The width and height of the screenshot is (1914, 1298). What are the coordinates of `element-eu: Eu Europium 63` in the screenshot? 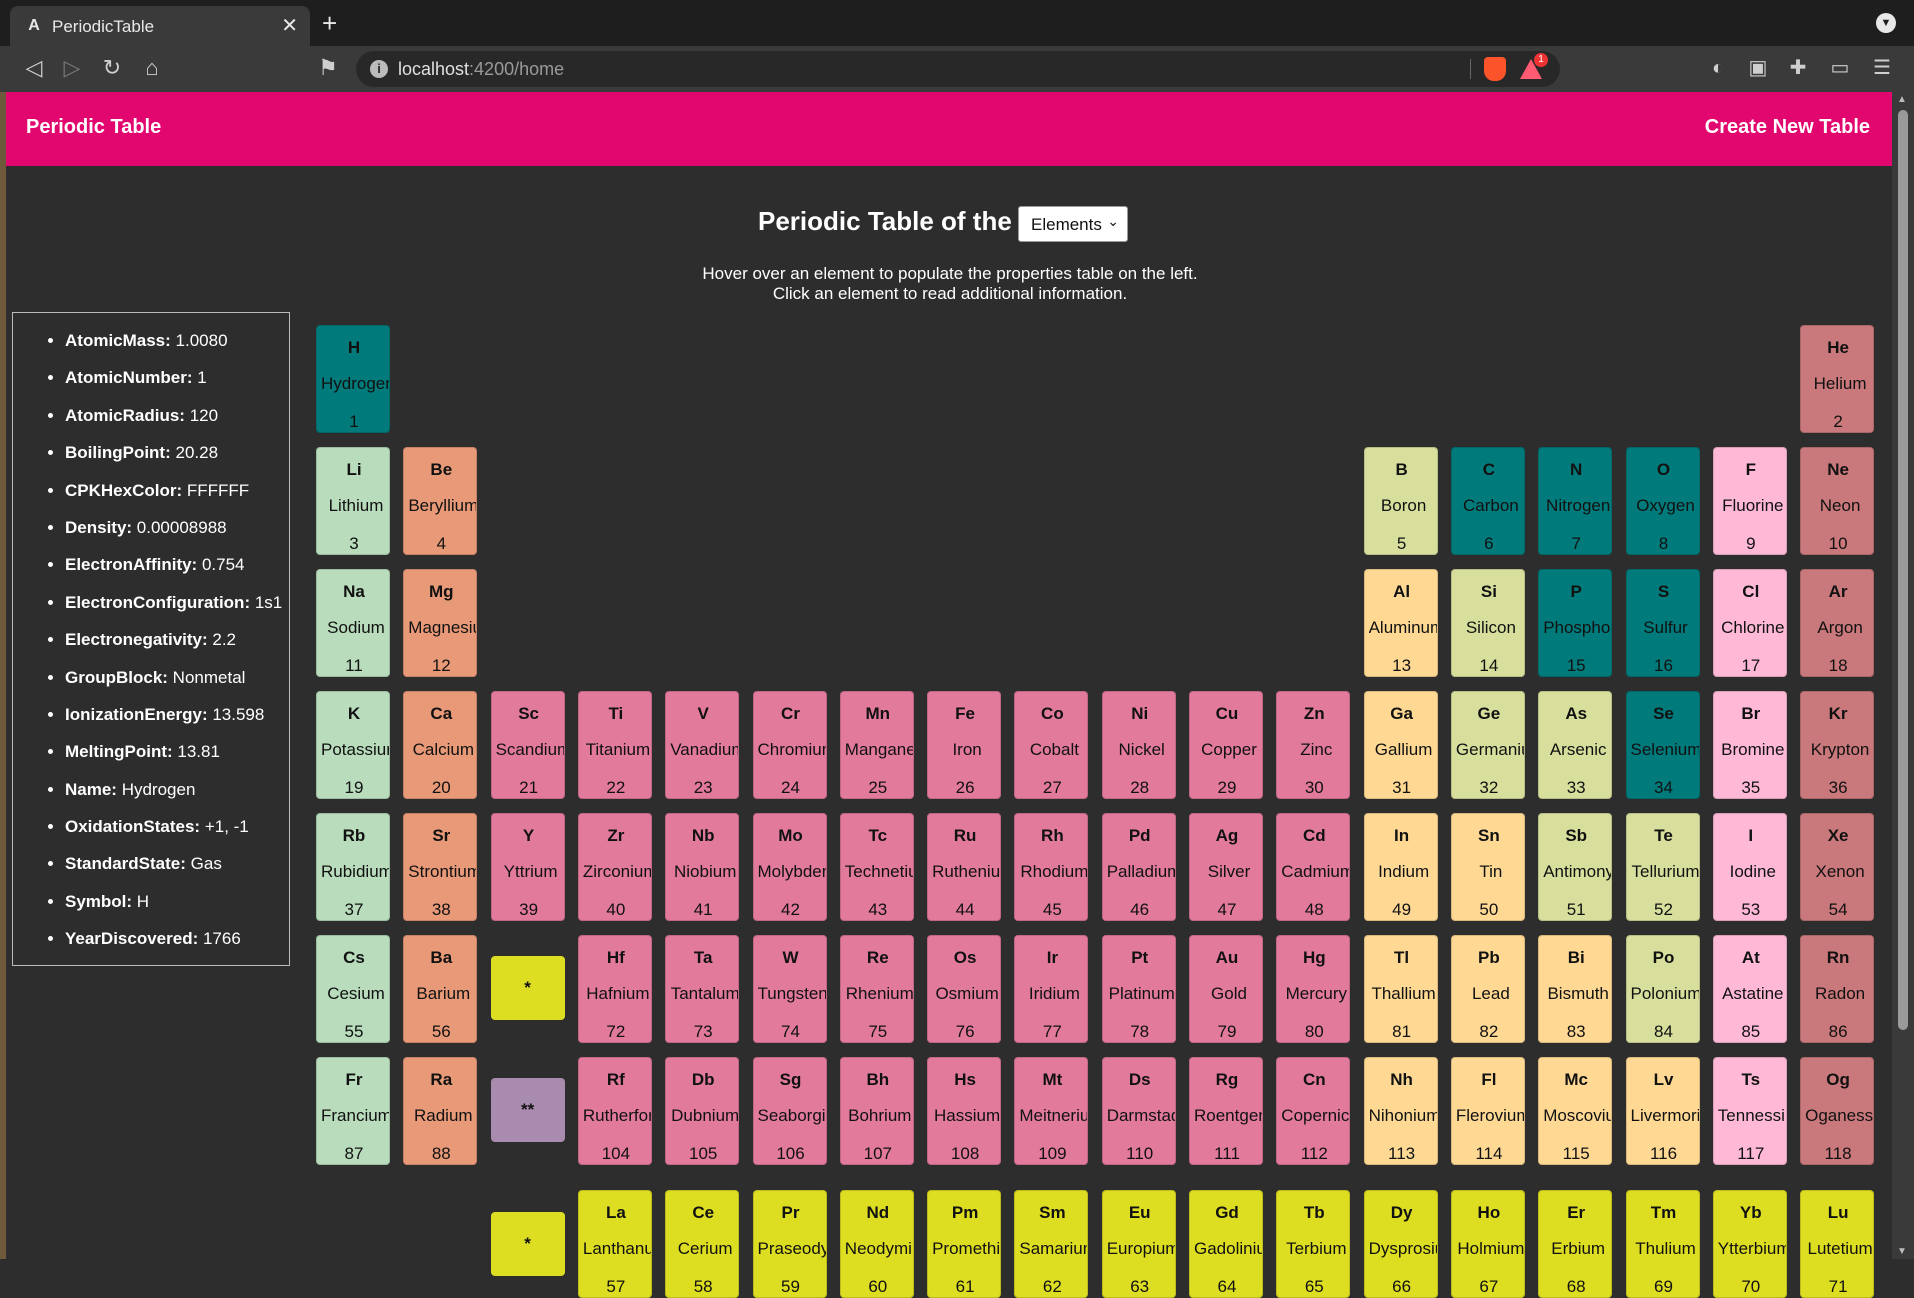 It's located at (1138, 1244).